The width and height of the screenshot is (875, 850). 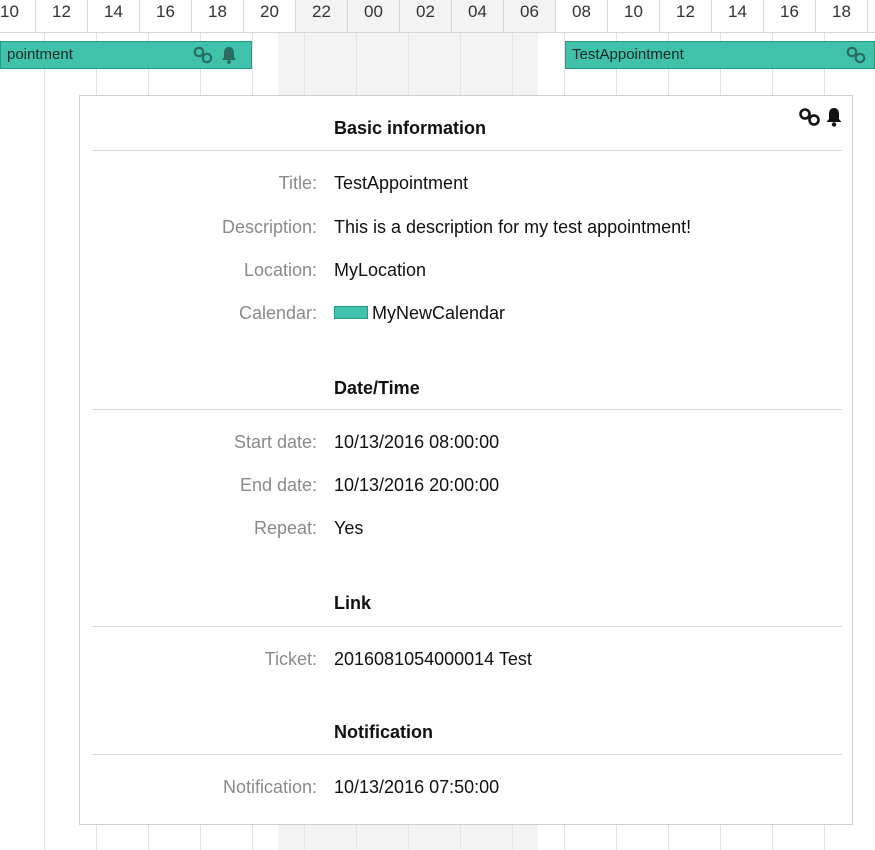 I want to click on hour-label: 02, so click(x=426, y=16).